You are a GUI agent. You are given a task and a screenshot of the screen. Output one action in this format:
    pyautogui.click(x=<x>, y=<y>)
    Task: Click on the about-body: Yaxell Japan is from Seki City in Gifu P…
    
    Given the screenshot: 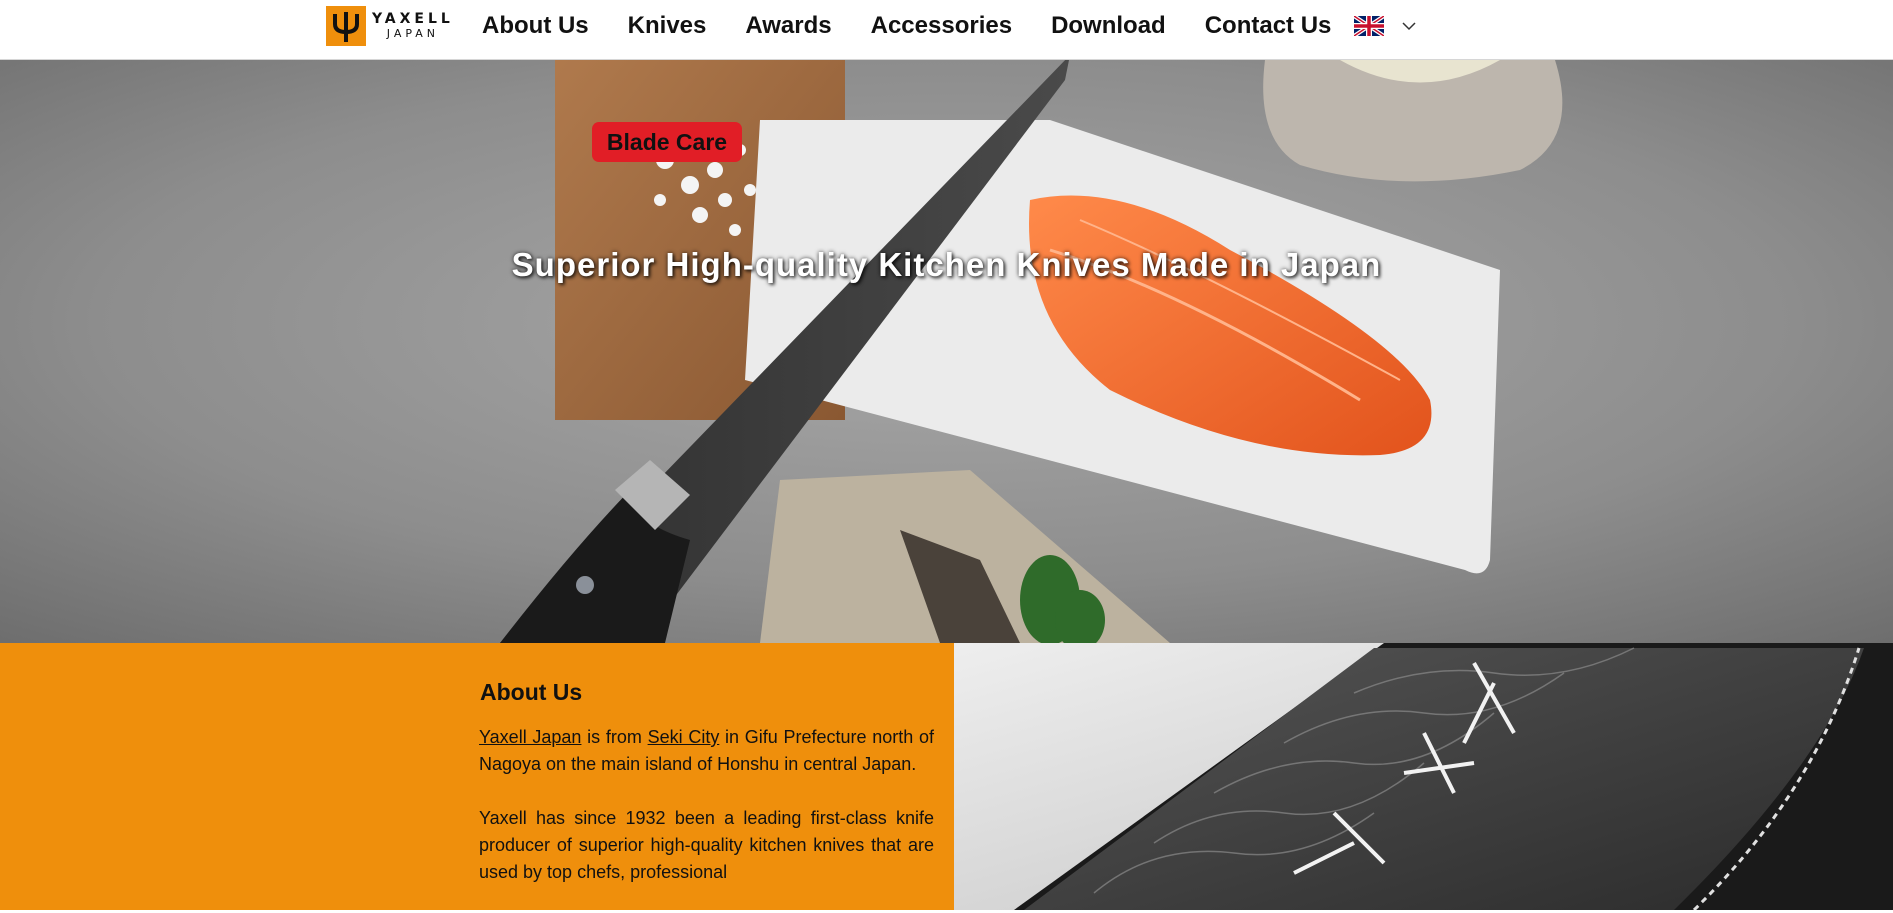 What is the action you would take?
    pyautogui.click(x=706, y=818)
    